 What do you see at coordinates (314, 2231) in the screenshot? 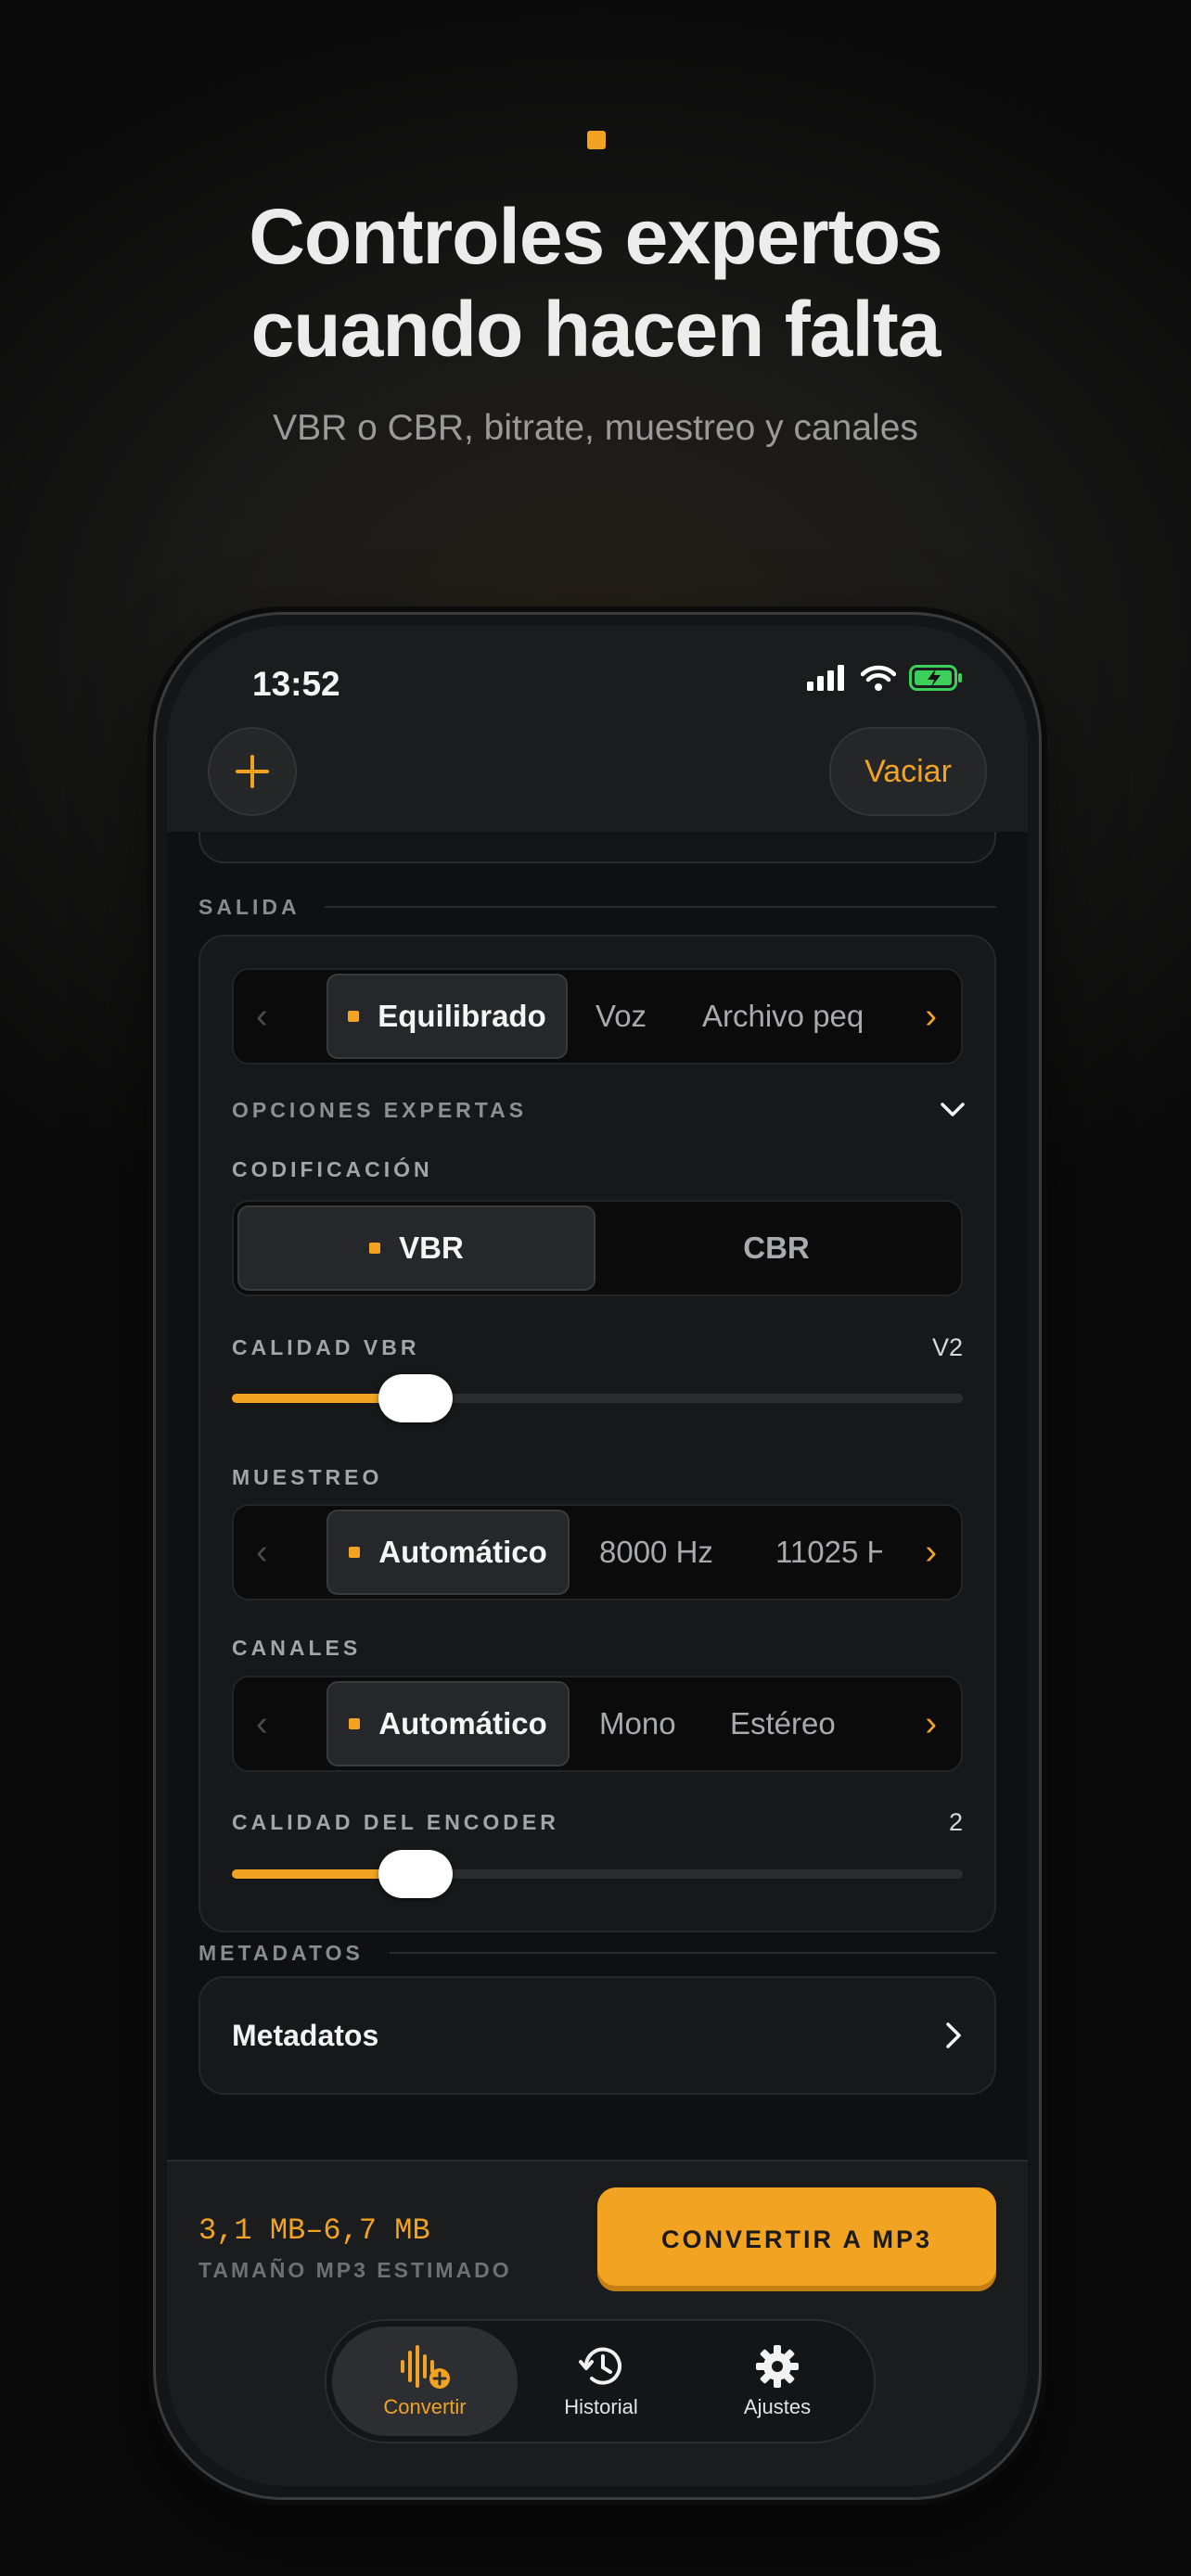
I see `estimated-size-value: 3,1 MB–6,7 MB` at bounding box center [314, 2231].